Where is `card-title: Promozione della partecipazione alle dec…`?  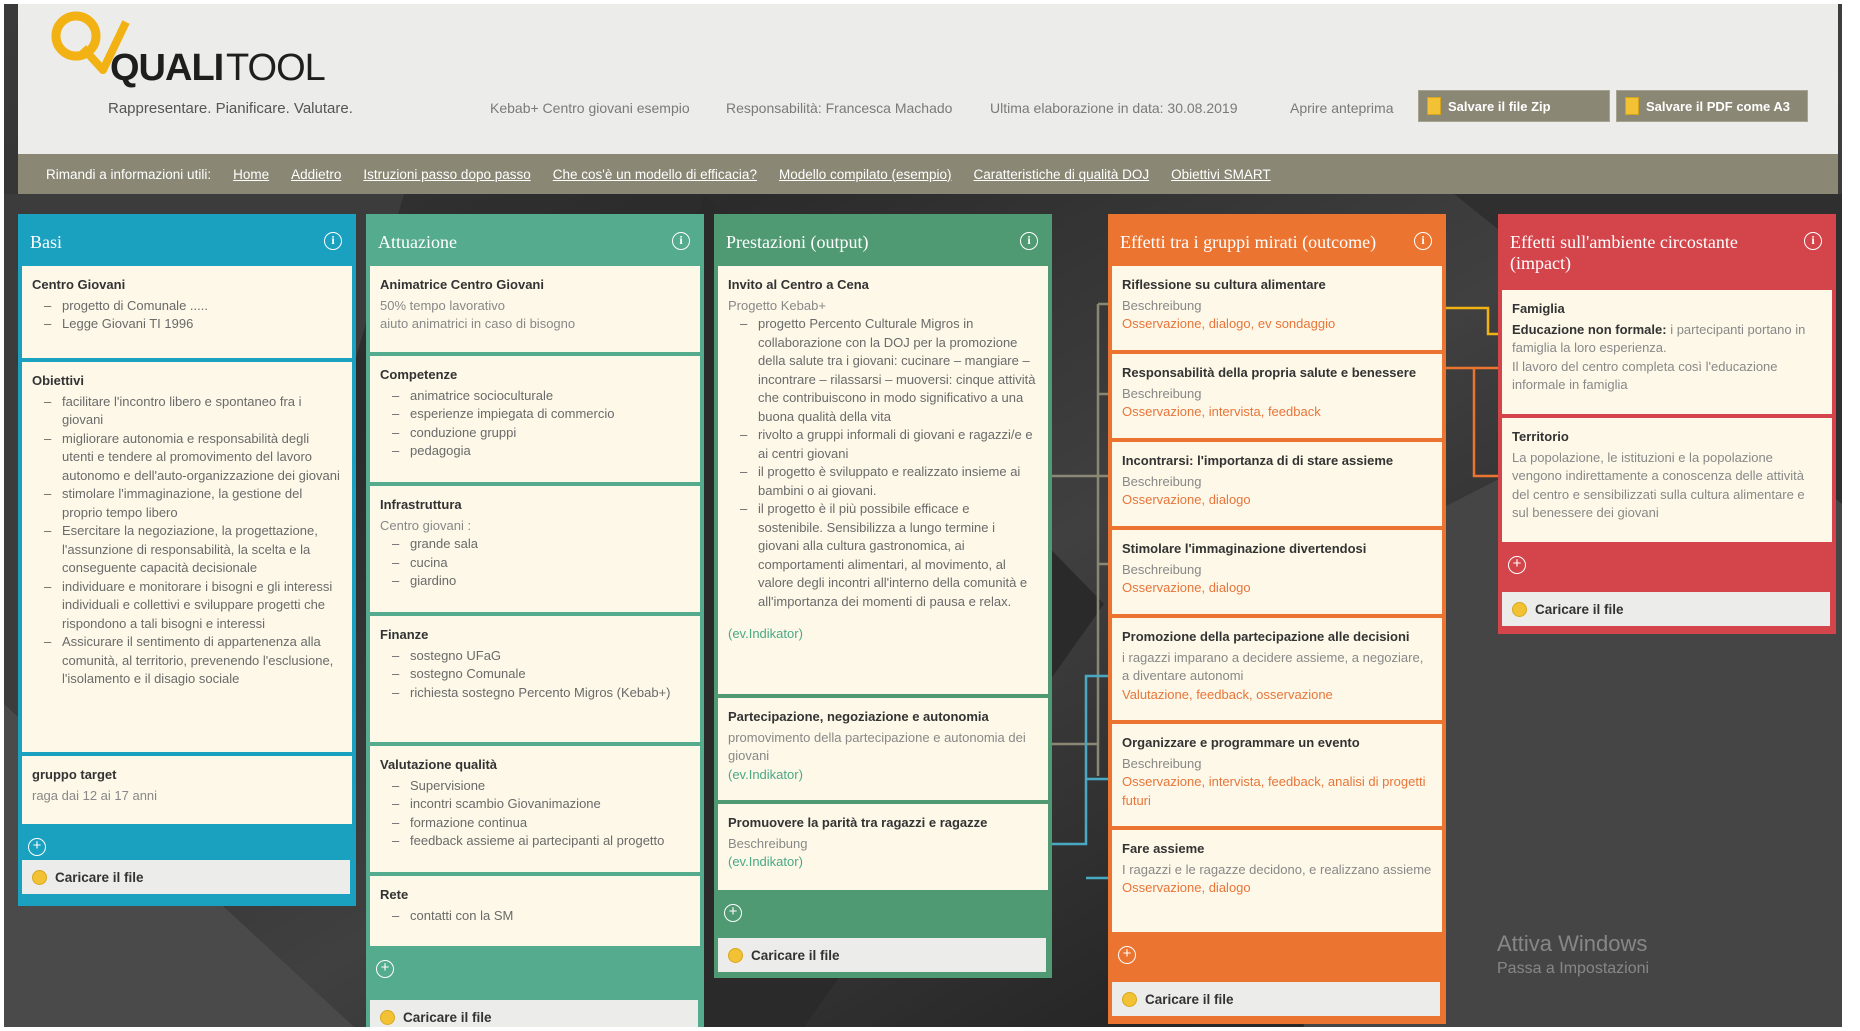
card-title: Promozione della partecipazione alle dec… is located at coordinates (1266, 636).